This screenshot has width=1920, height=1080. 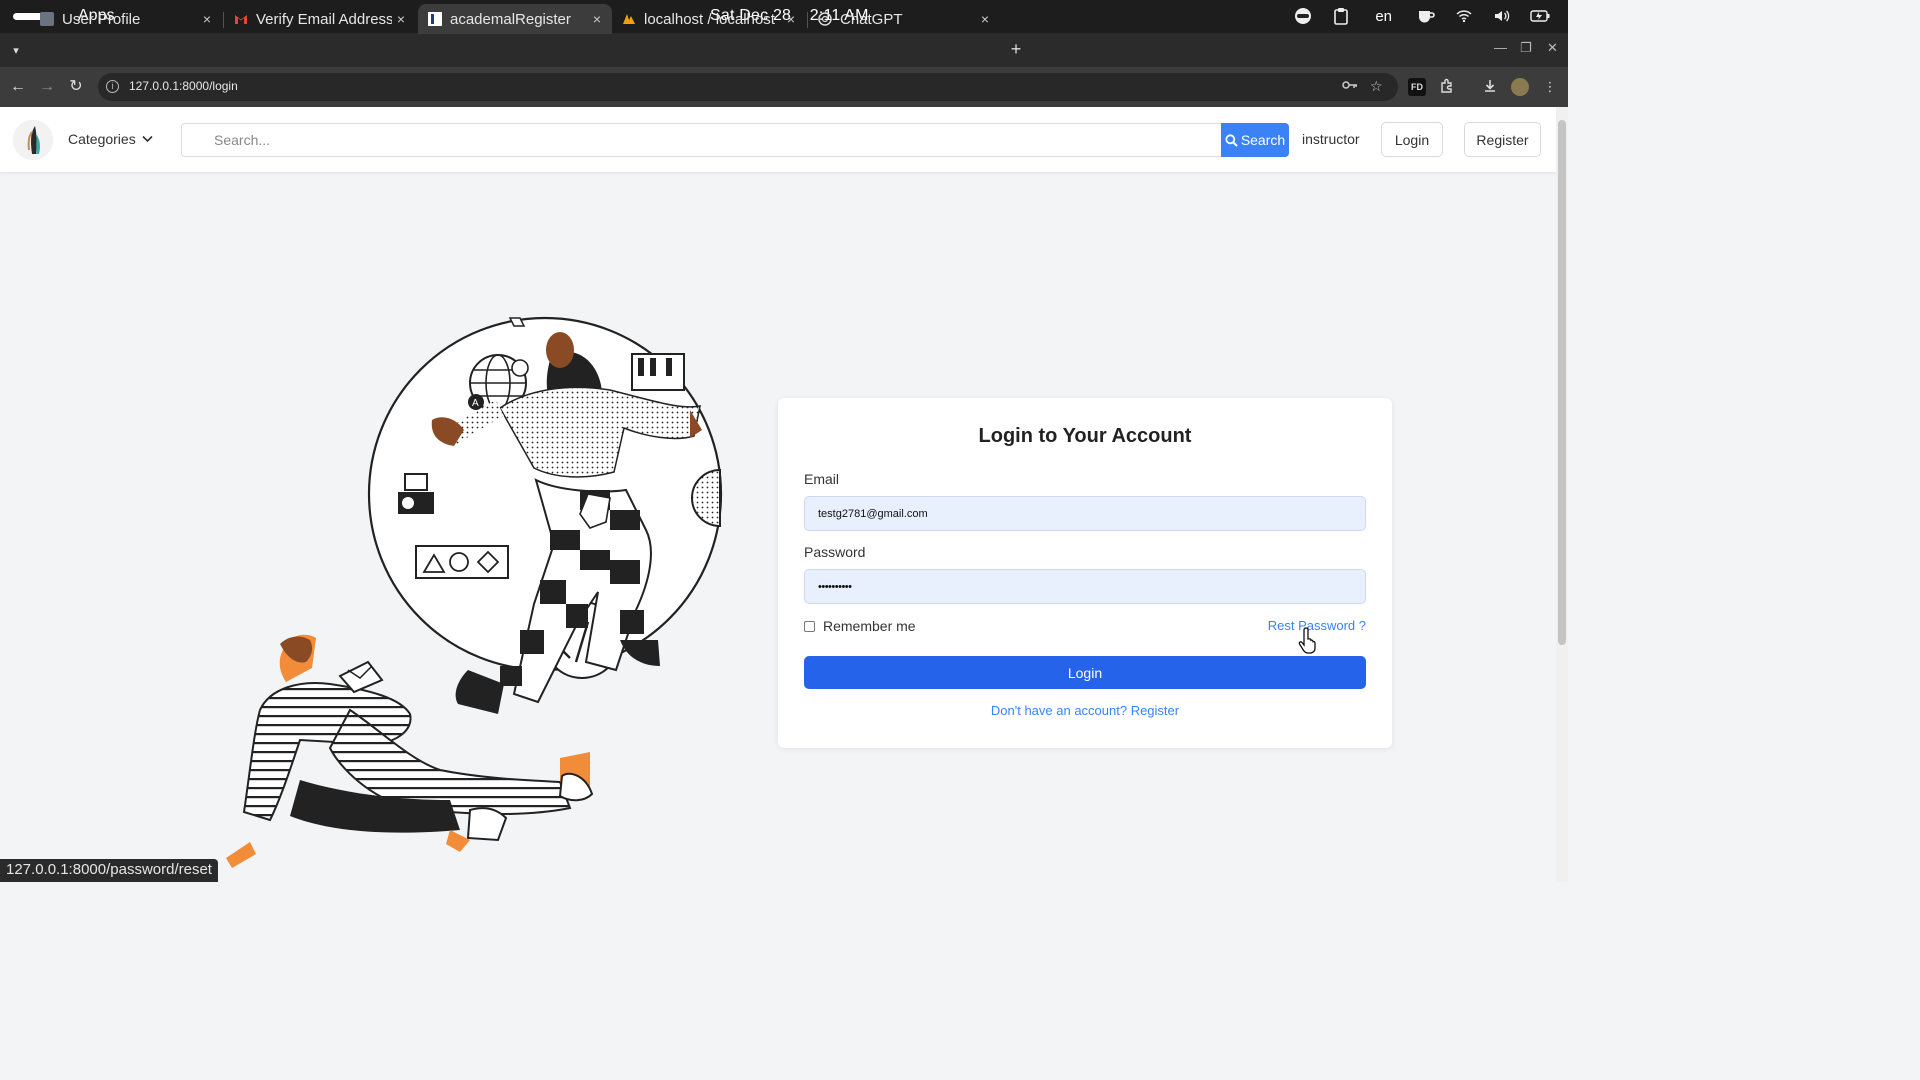 What do you see at coordinates (147, 139) in the screenshot?
I see `chevron-down-icon` at bounding box center [147, 139].